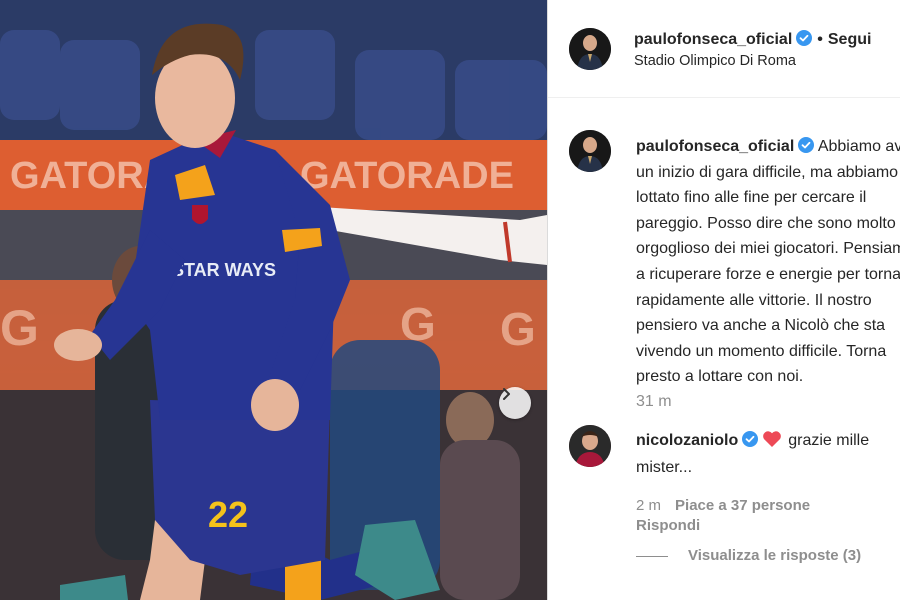 The image size is (900, 600). Describe the element at coordinates (767, 172) in the screenshot. I see `caption-text-line: un inizio di gara difficile, ma abbiamo` at that location.